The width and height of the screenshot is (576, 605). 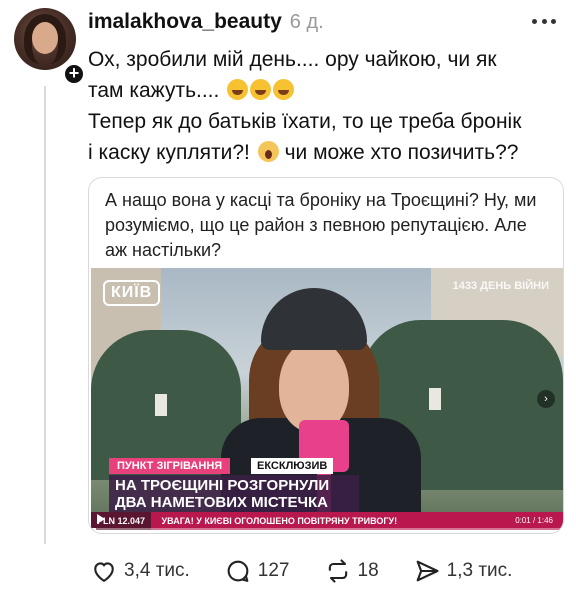 I want to click on repost-icon, so click(x=337, y=571).